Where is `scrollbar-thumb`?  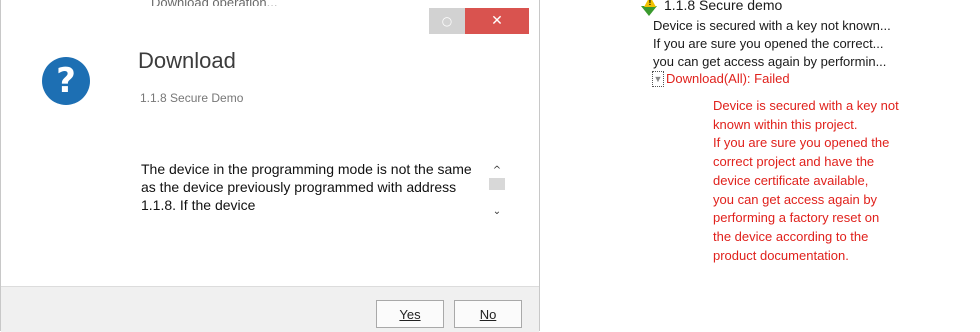
scrollbar-thumb is located at coordinates (497, 184).